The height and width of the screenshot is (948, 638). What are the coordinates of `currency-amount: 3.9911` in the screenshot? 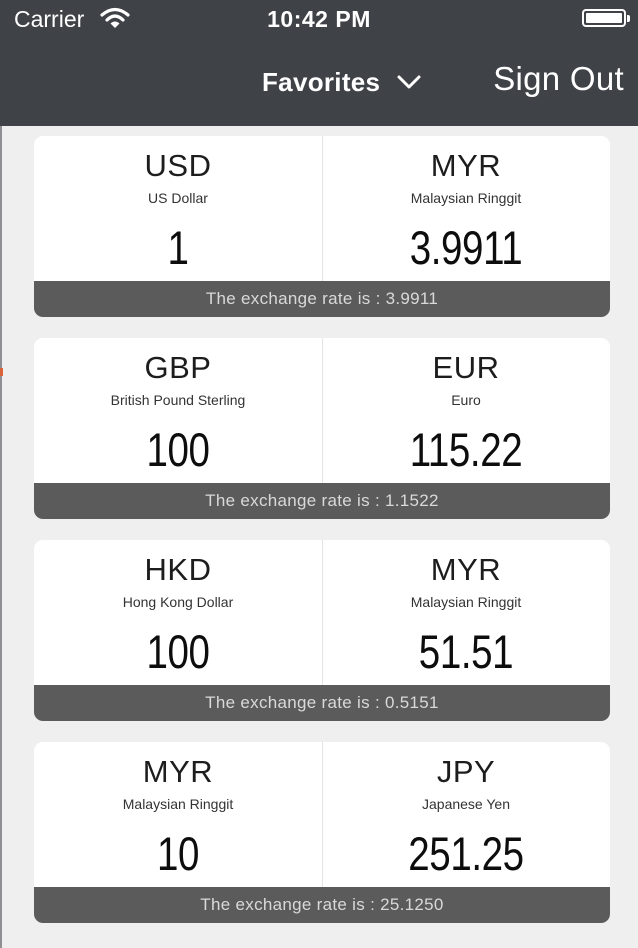 It's located at (466, 247).